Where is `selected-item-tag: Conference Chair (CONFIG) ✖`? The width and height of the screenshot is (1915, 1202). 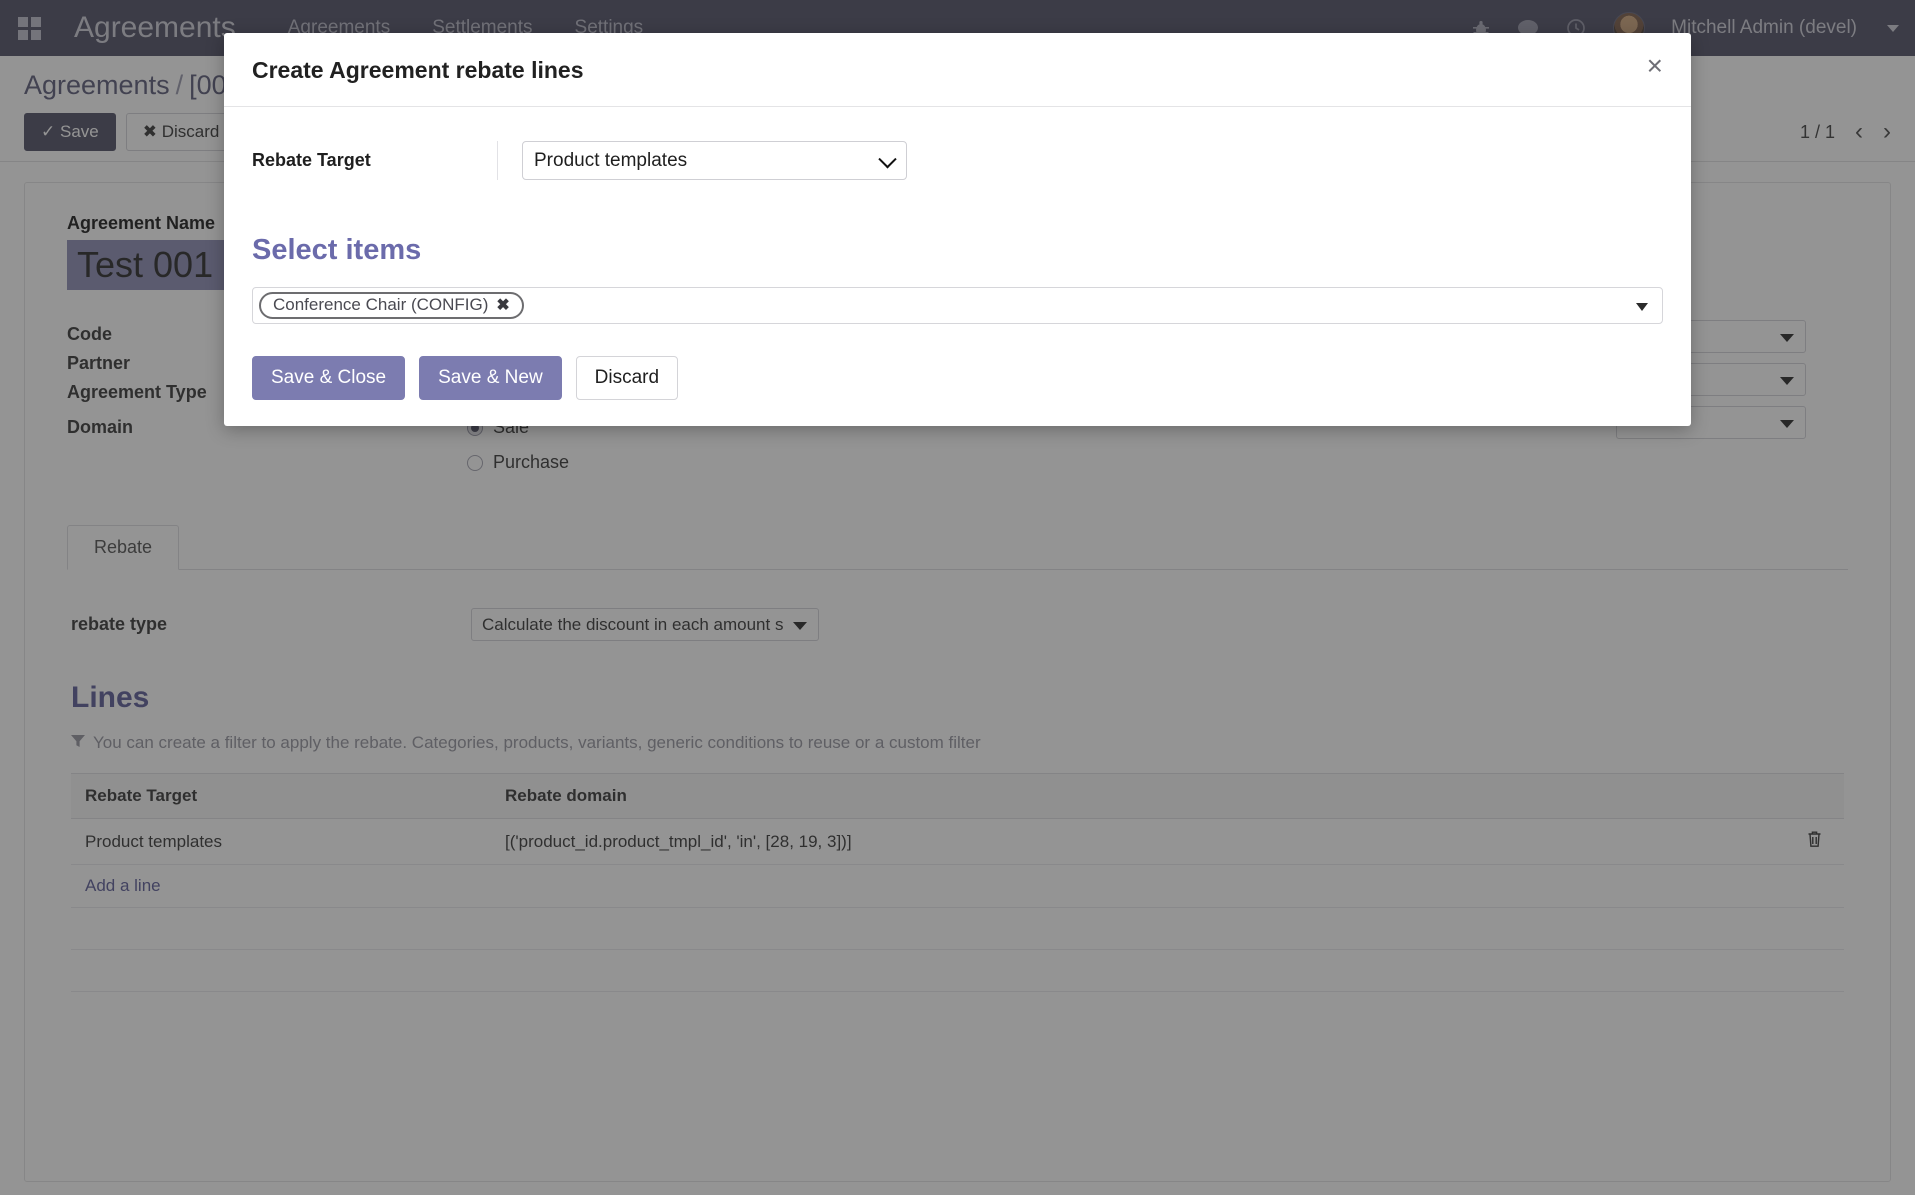
selected-item-tag: Conference Chair (CONFIG) ✖ is located at coordinates (391, 305).